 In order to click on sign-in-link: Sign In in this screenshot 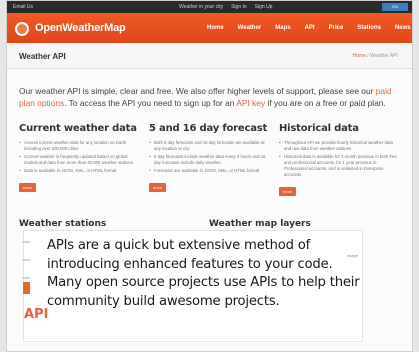, I will do `click(239, 7)`.